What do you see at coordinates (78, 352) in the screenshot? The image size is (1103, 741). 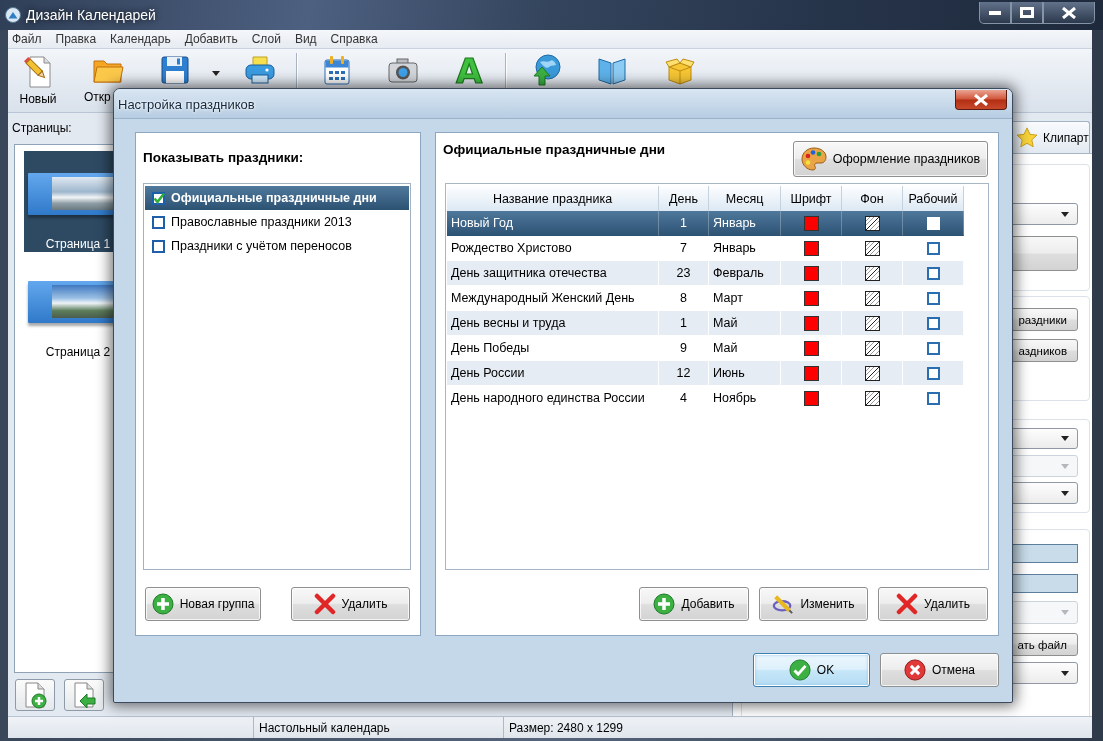 I see `page-label: Страница 2` at bounding box center [78, 352].